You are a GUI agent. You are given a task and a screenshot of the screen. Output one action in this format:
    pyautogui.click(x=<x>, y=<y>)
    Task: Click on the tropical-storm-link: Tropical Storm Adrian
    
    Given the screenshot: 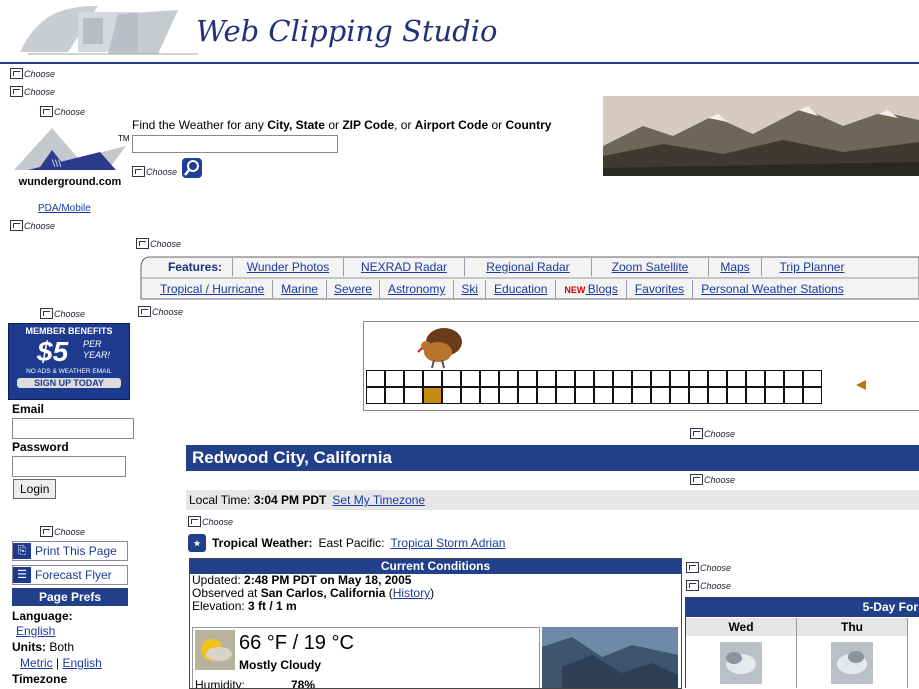 What is the action you would take?
    pyautogui.click(x=448, y=543)
    